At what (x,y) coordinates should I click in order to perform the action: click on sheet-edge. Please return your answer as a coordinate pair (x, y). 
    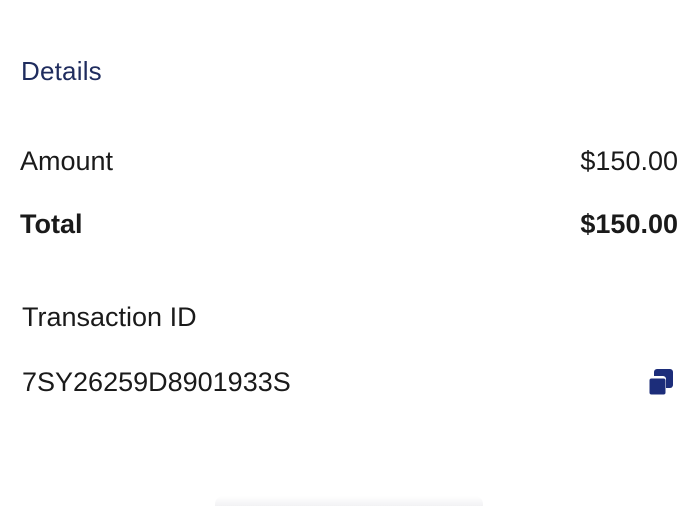
    Looking at the image, I should click on (349, 501).